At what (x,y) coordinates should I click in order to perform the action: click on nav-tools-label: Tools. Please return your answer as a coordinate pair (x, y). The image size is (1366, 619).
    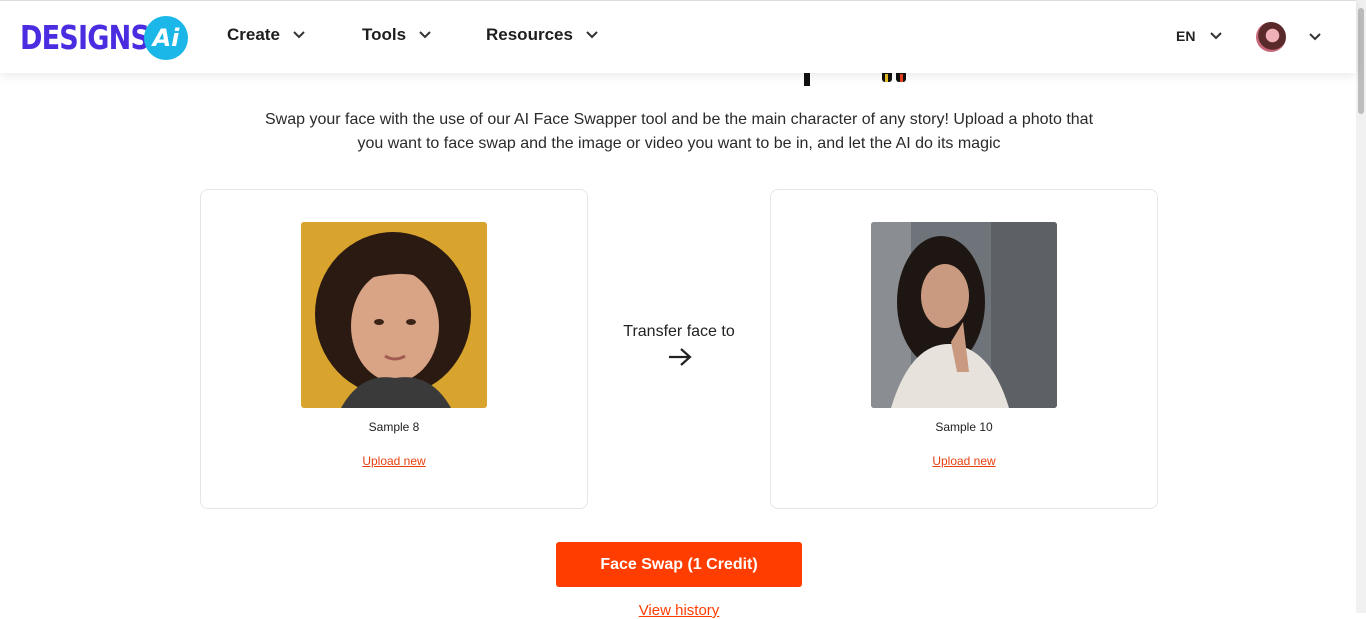
    Looking at the image, I should click on (384, 34).